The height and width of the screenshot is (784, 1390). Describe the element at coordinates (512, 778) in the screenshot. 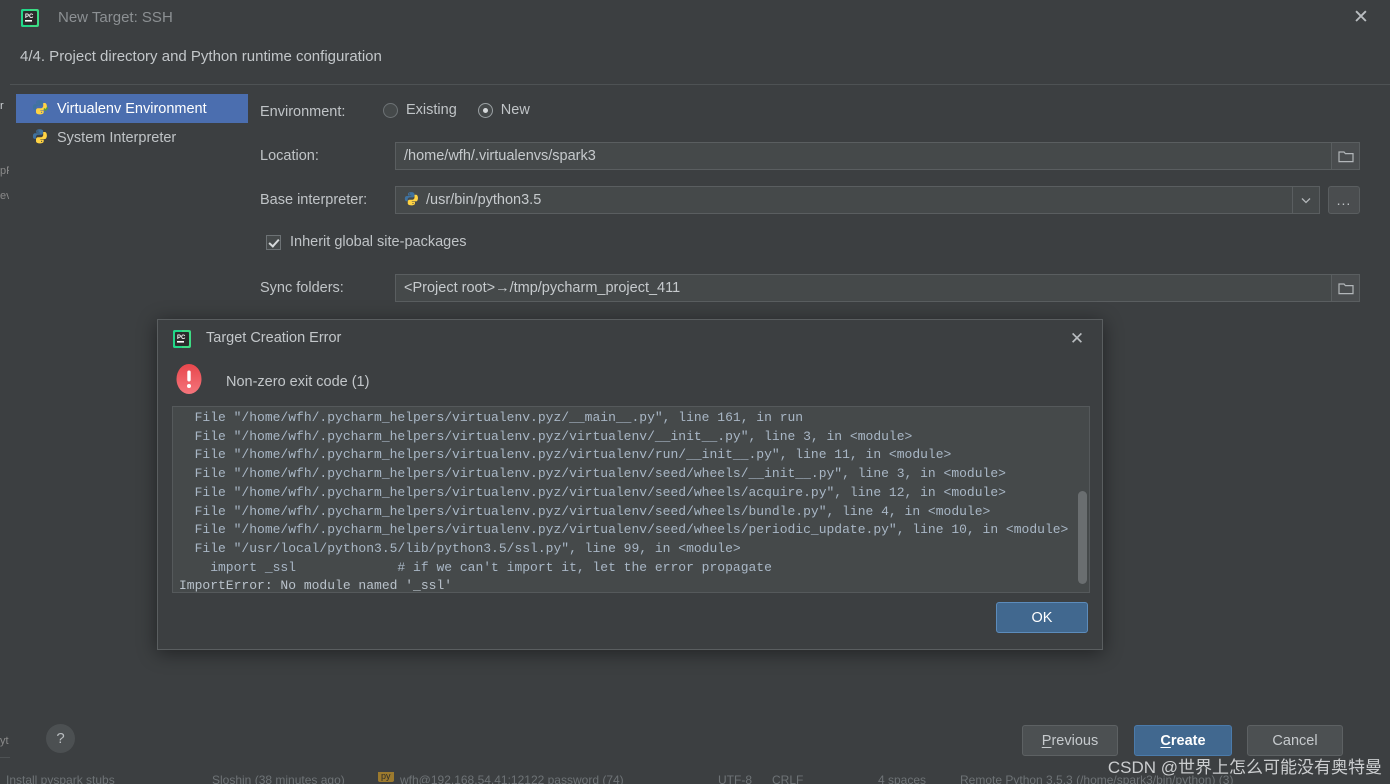

I see `status-item: wfh@192.168.54.41:12122 password (74)` at that location.